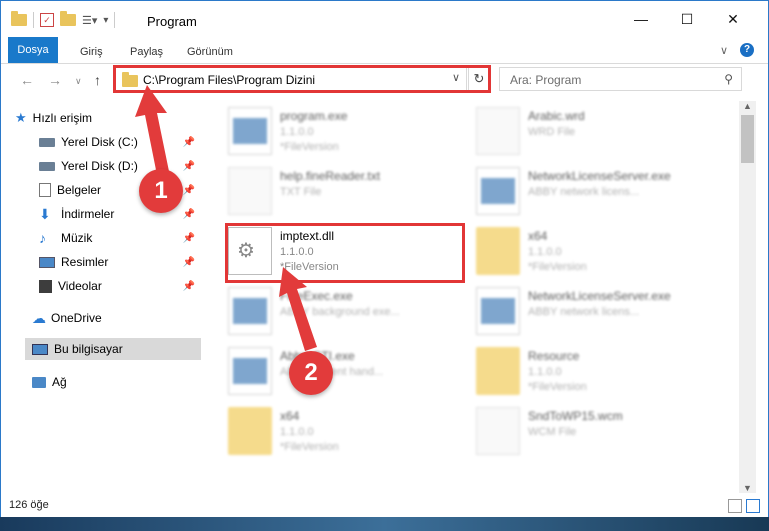 This screenshot has width=769, height=531. What do you see at coordinates (601, 373) in the screenshot?
I see `file-item: Resource 1.1.0.0 *FileVersion` at bounding box center [601, 373].